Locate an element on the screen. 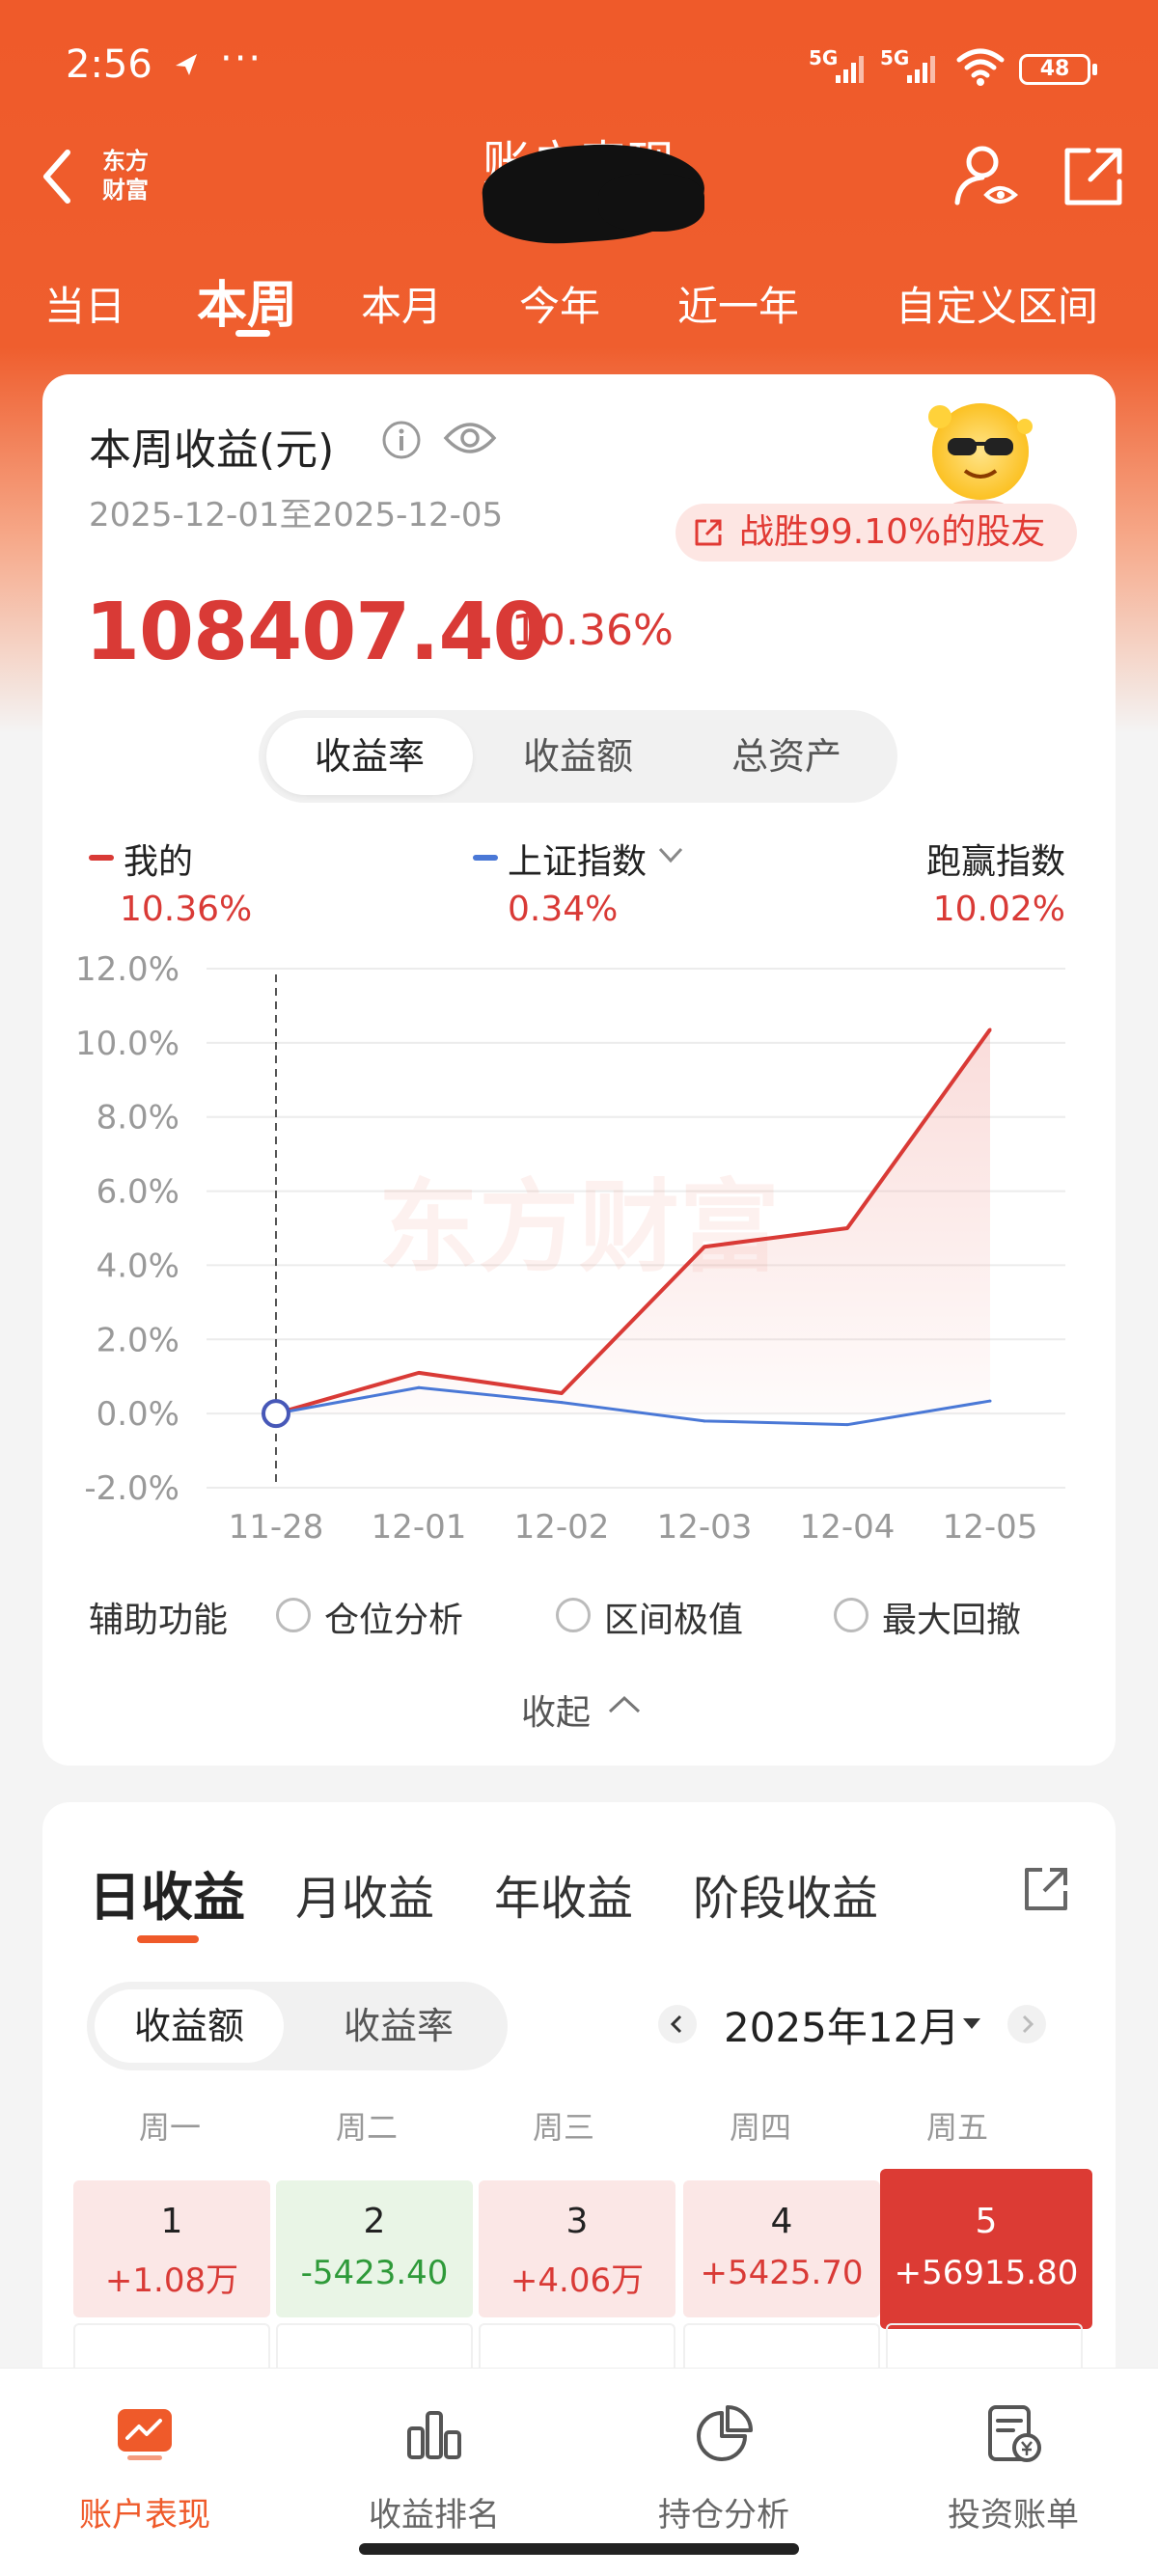  tab-monthly-returns: 月收益 is located at coordinates (364, 1894).